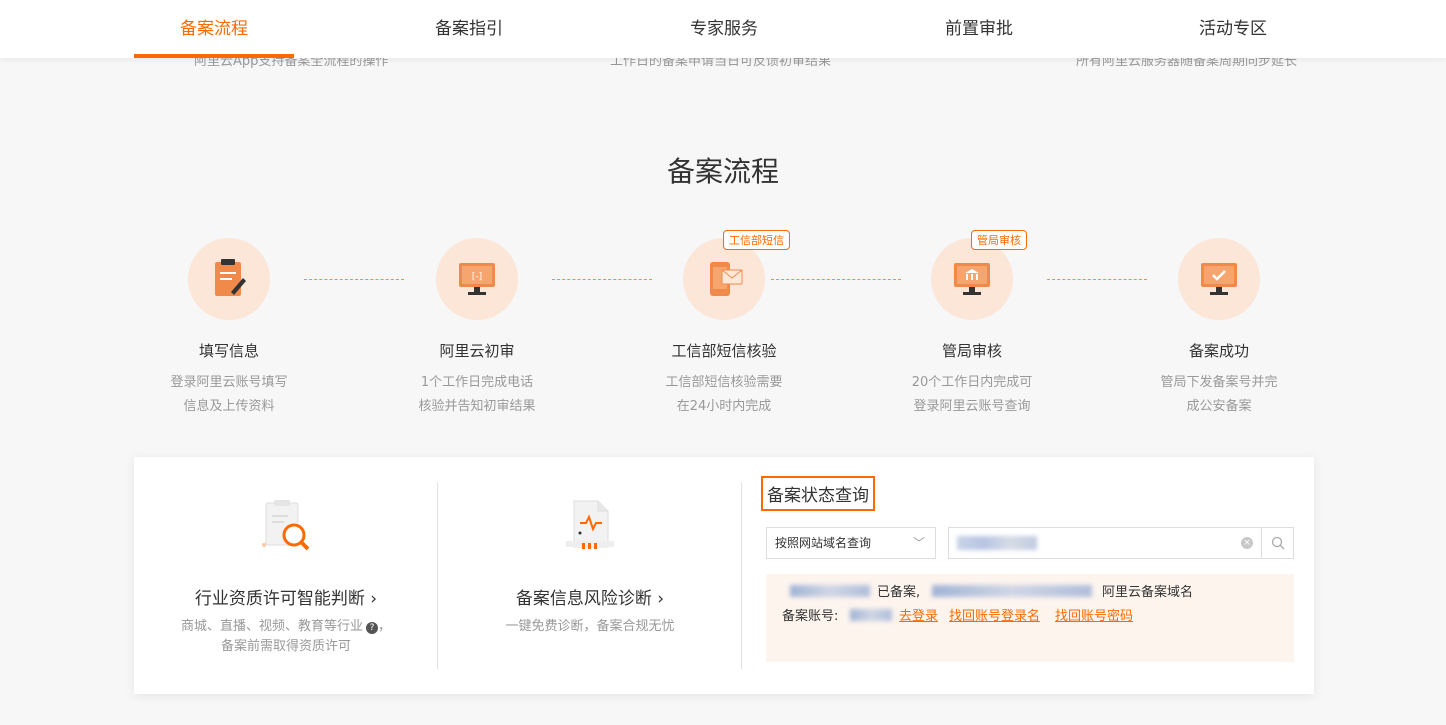 Image resolution: width=1446 pixels, height=725 pixels. What do you see at coordinates (477, 406) in the screenshot?
I see `step-desc-line: 核验并告知初审结果` at bounding box center [477, 406].